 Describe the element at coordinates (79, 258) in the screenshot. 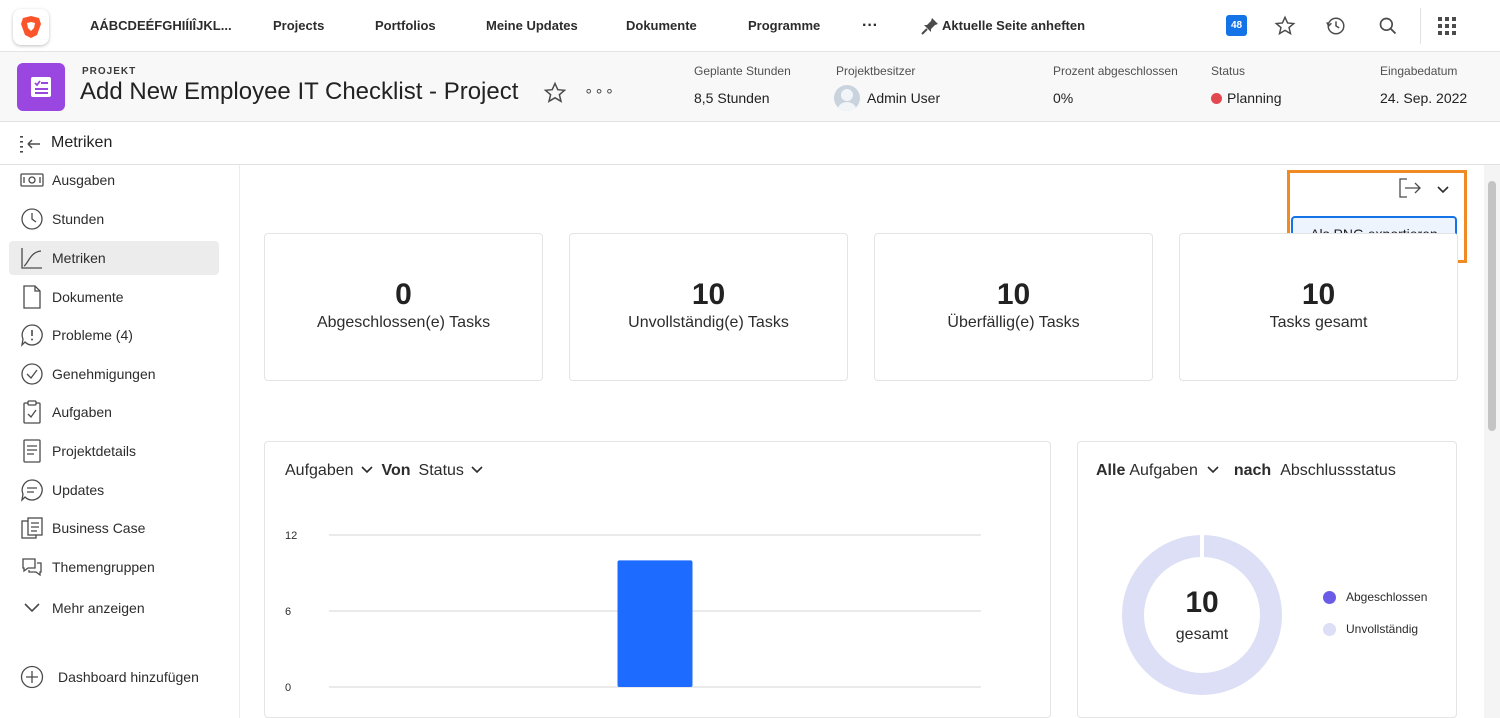

I see `sidebar-item-label: Metriken` at that location.